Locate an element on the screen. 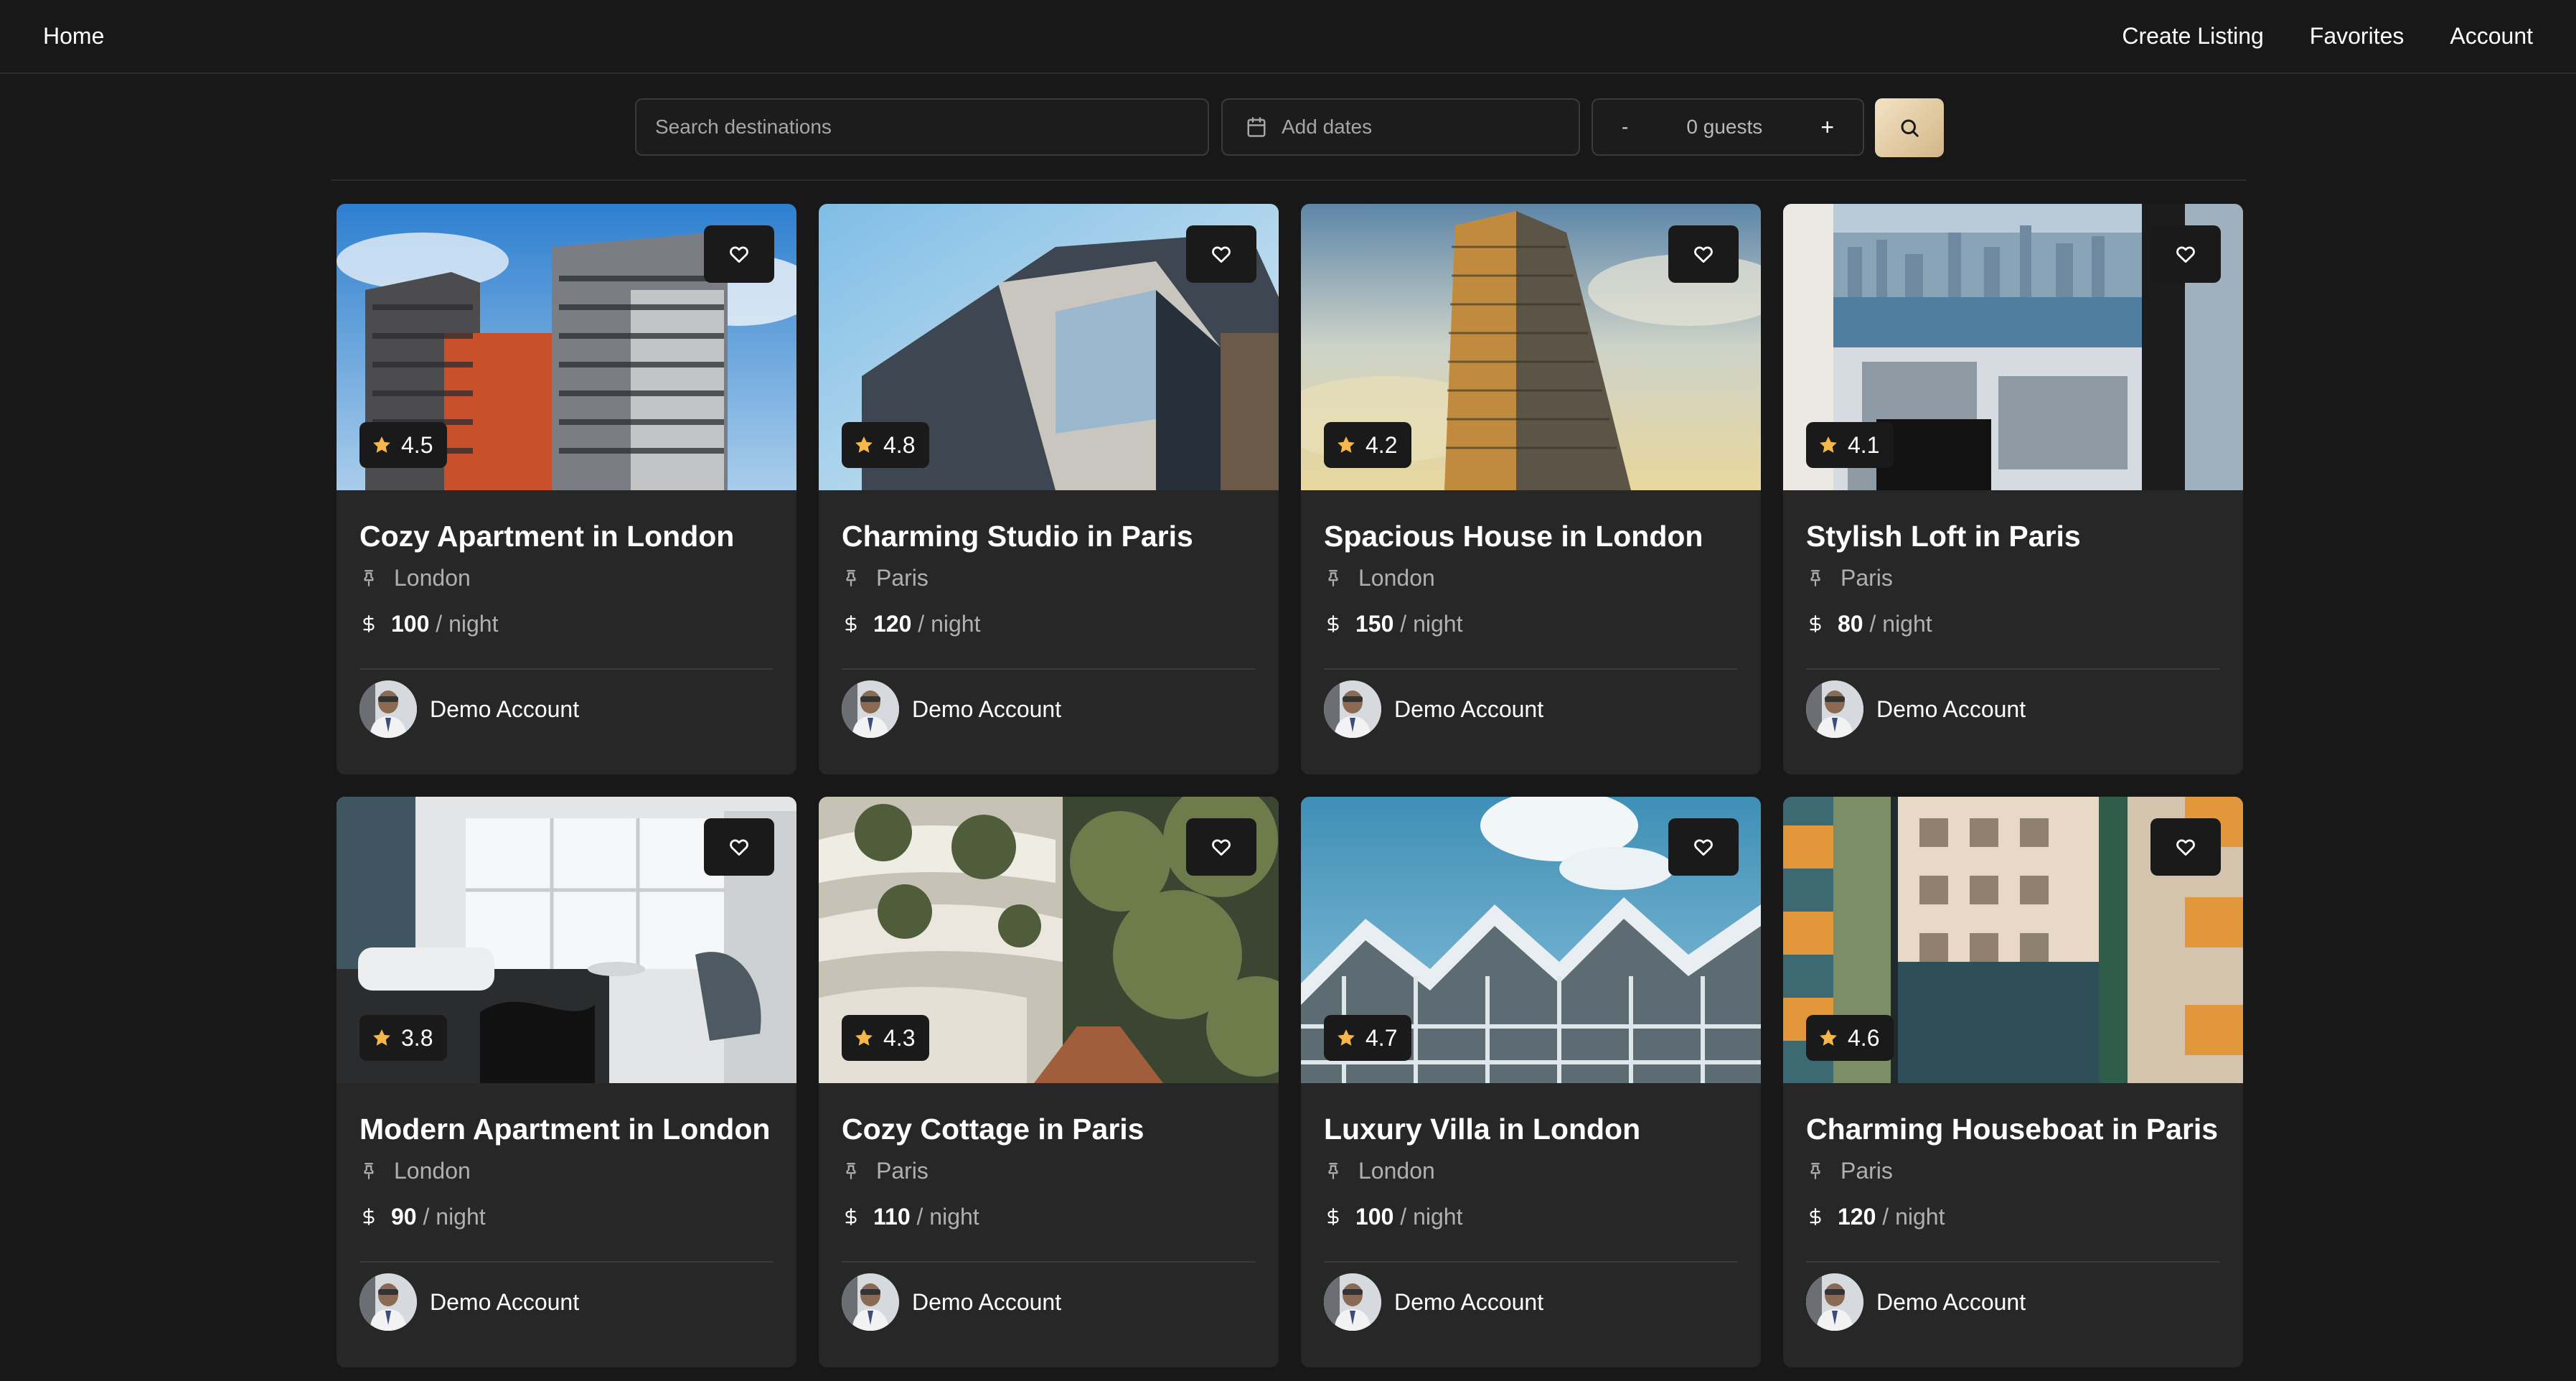 Image resolution: width=2576 pixels, height=1381 pixels. guests-stepper: - 0 guests + is located at coordinates (1728, 127).